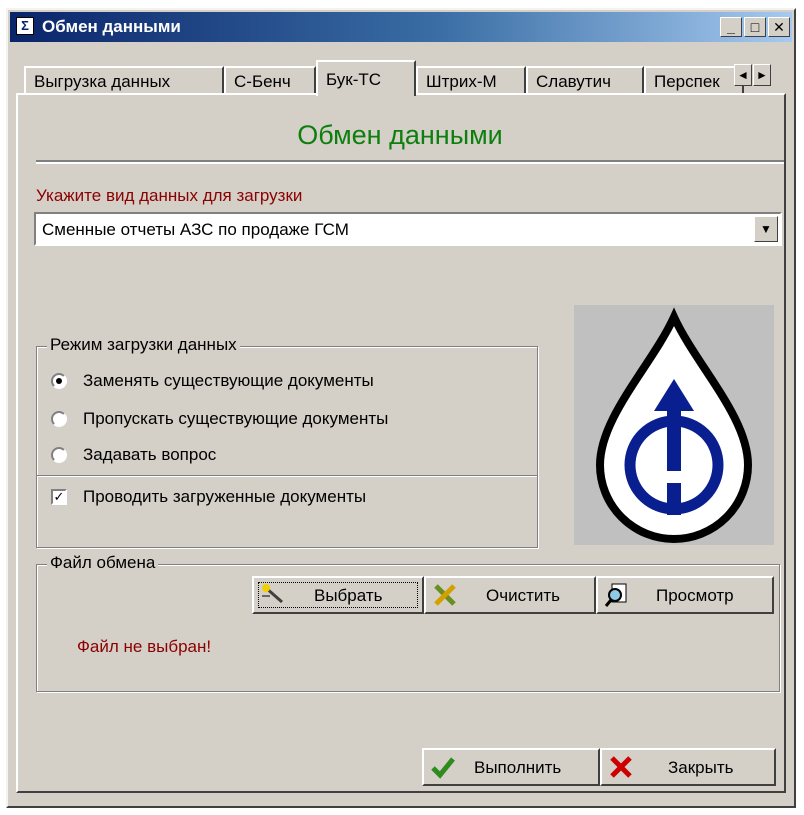  Describe the element at coordinates (236, 418) in the screenshot. I see `radio-label: Пропускать существующие документы` at that location.